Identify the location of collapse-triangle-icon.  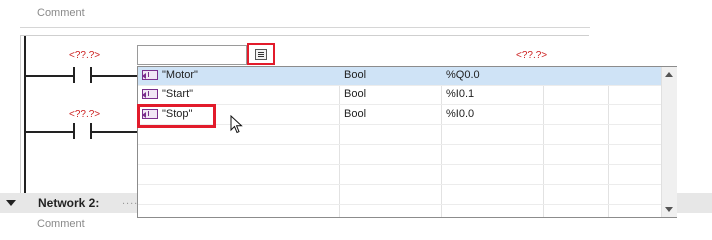
(11, 203).